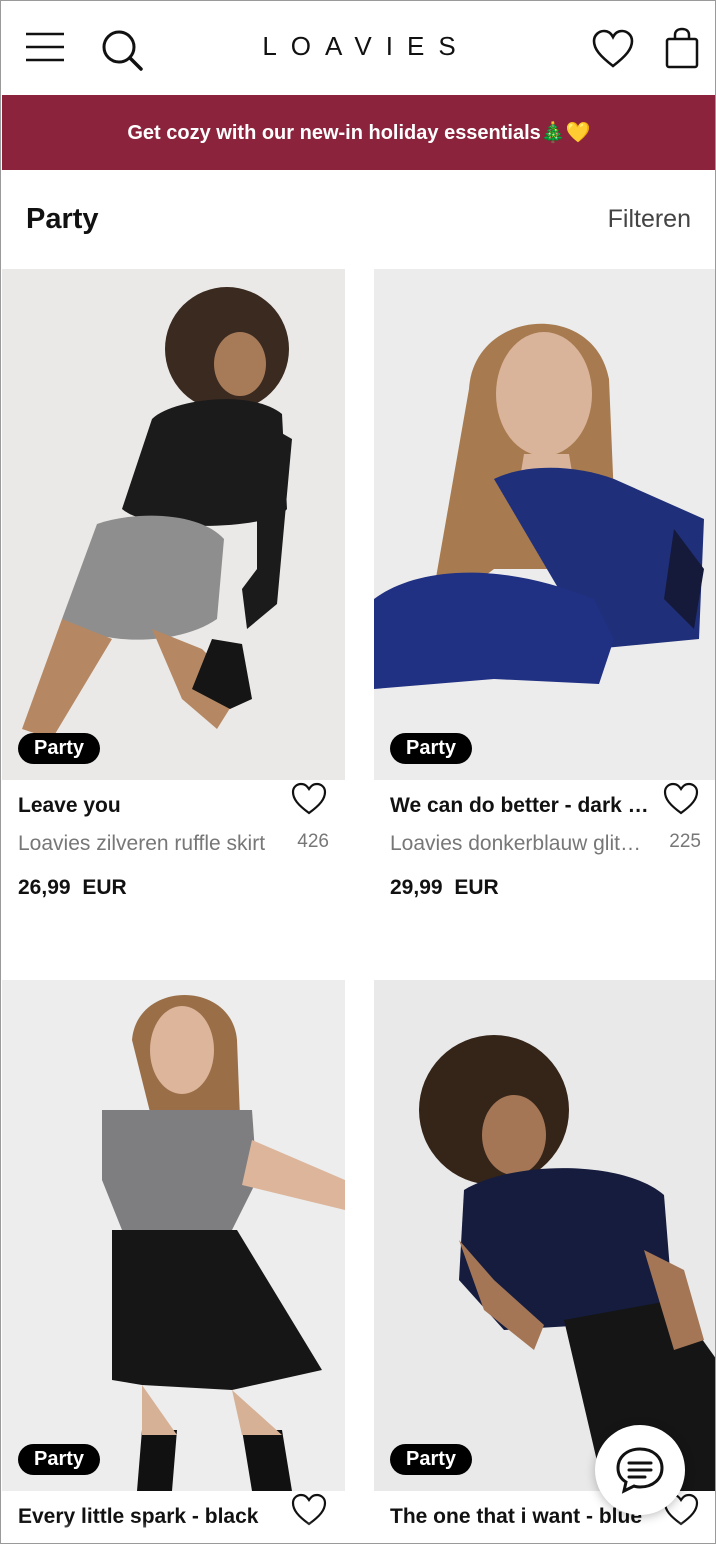  I want to click on product-subtitle: Loavies zilveren ruffle skirt, so click(142, 843).